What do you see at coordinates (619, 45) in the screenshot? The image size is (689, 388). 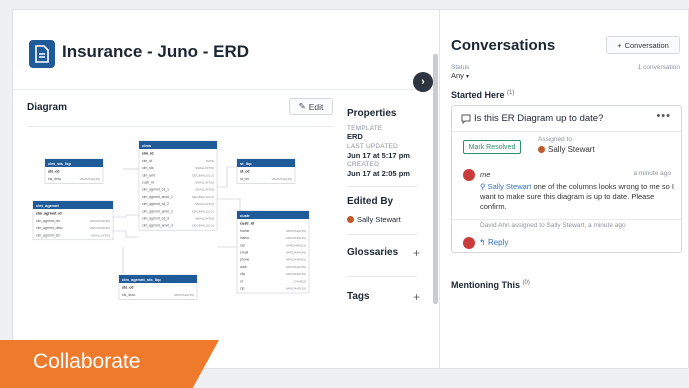 I see `plus-icon: +` at bounding box center [619, 45].